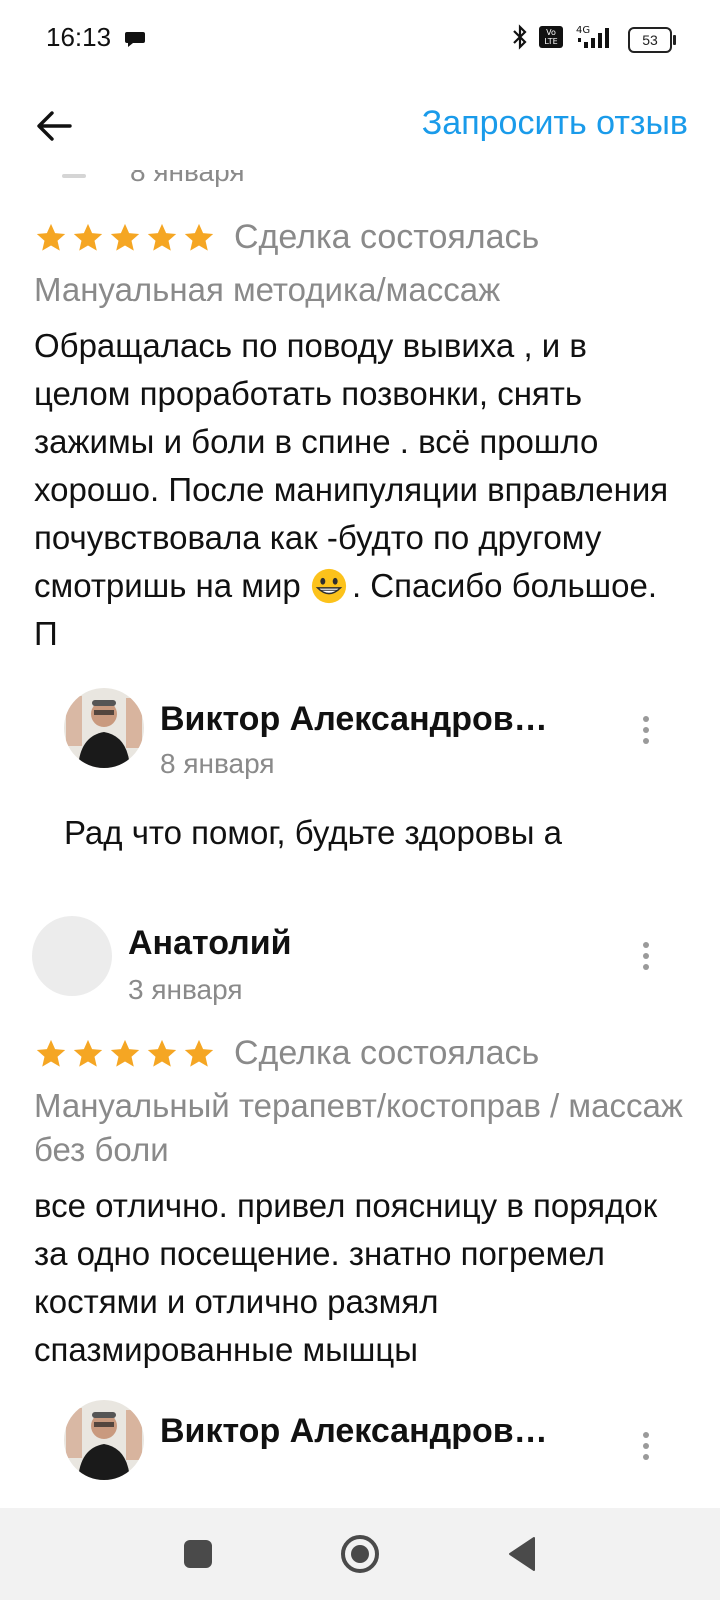  Describe the element at coordinates (583, 30) in the screenshot. I see `svg-text: 4G` at that location.